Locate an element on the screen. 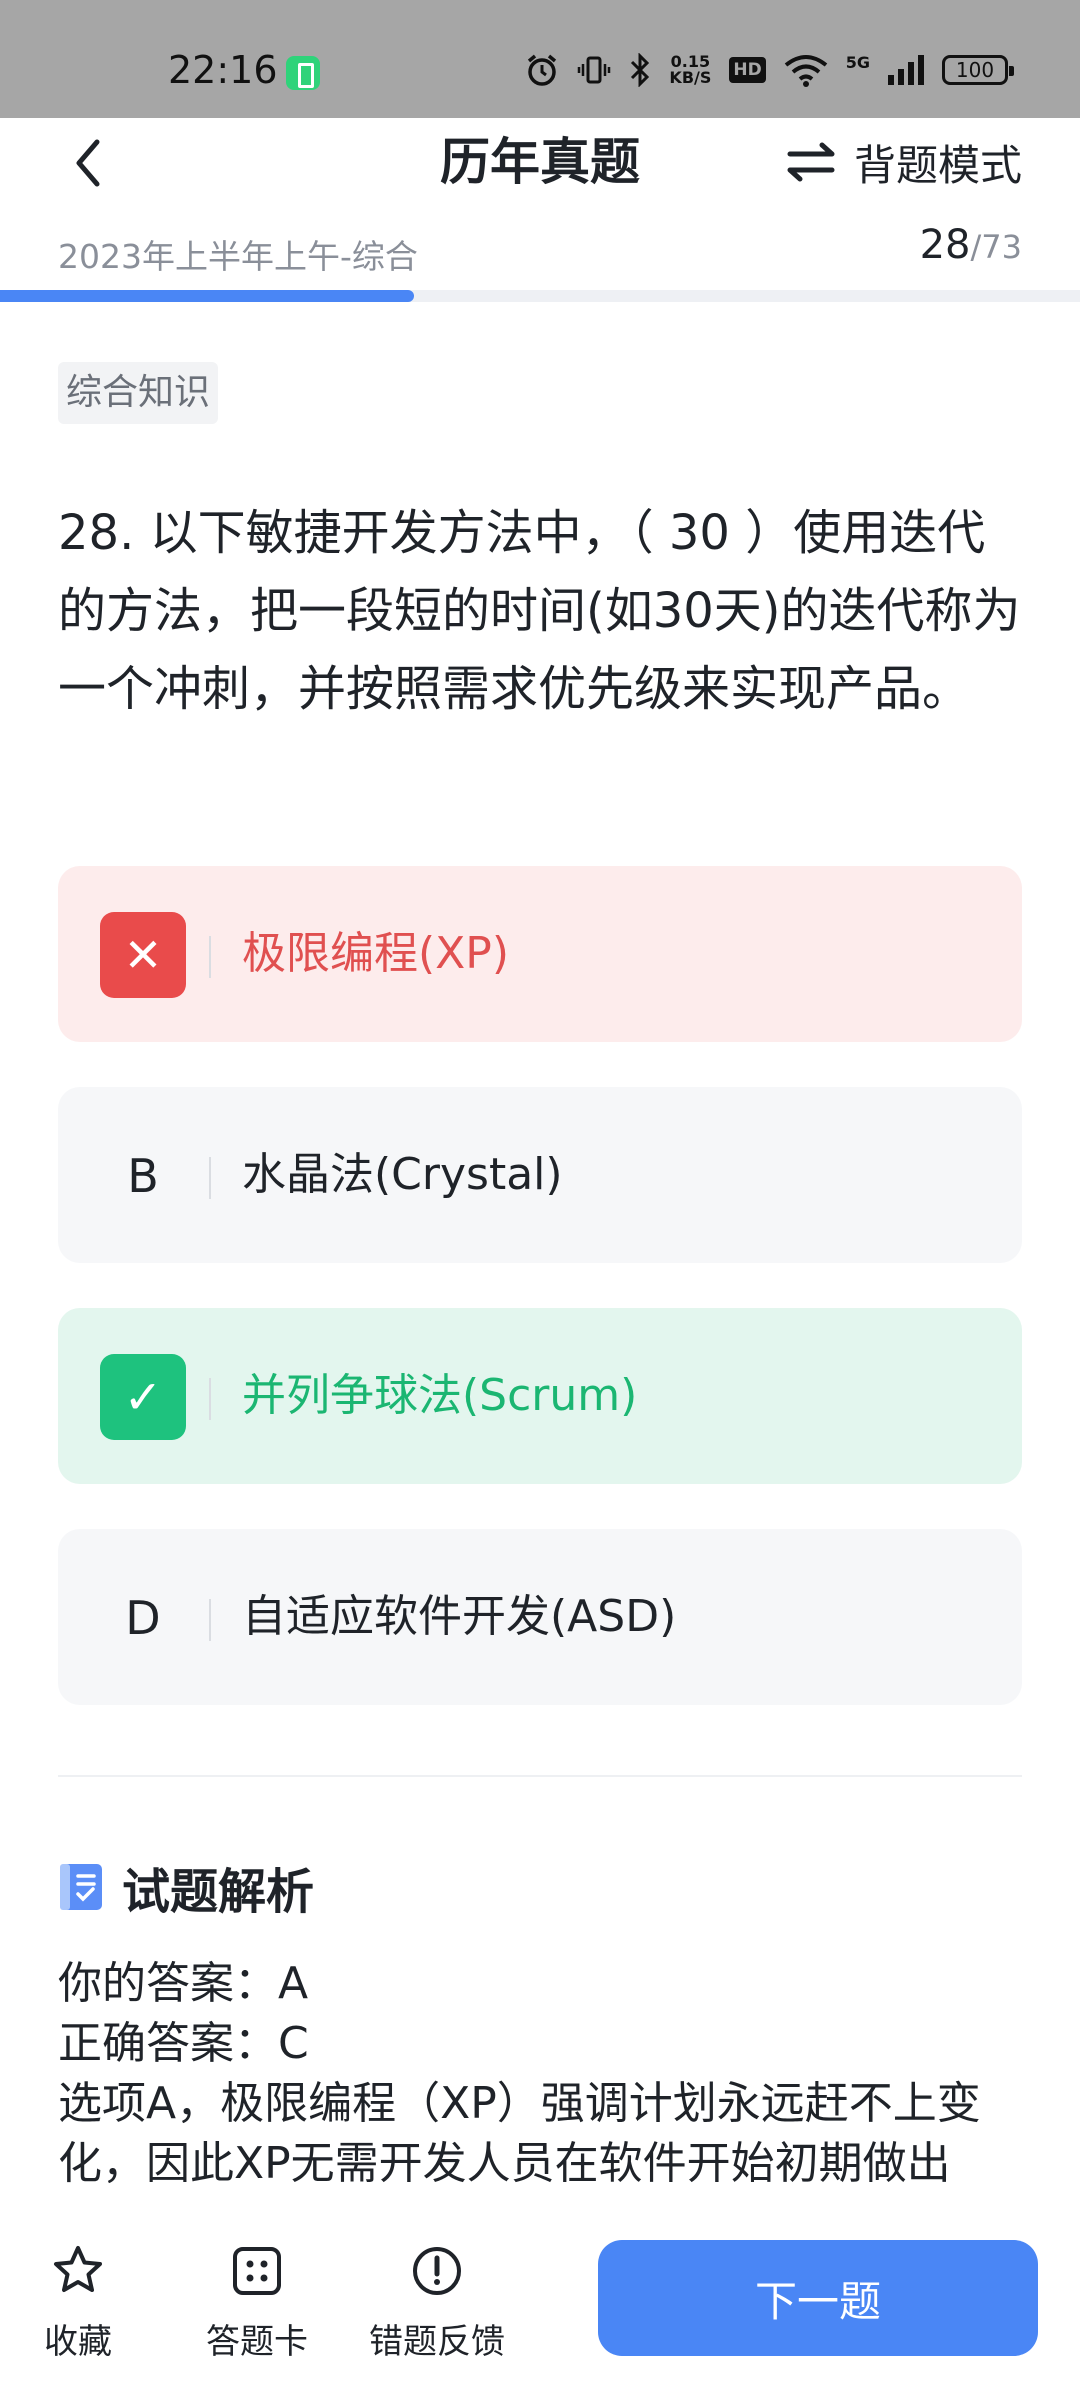 The width and height of the screenshot is (1080, 2400). bluetooth-icon is located at coordinates (640, 70).